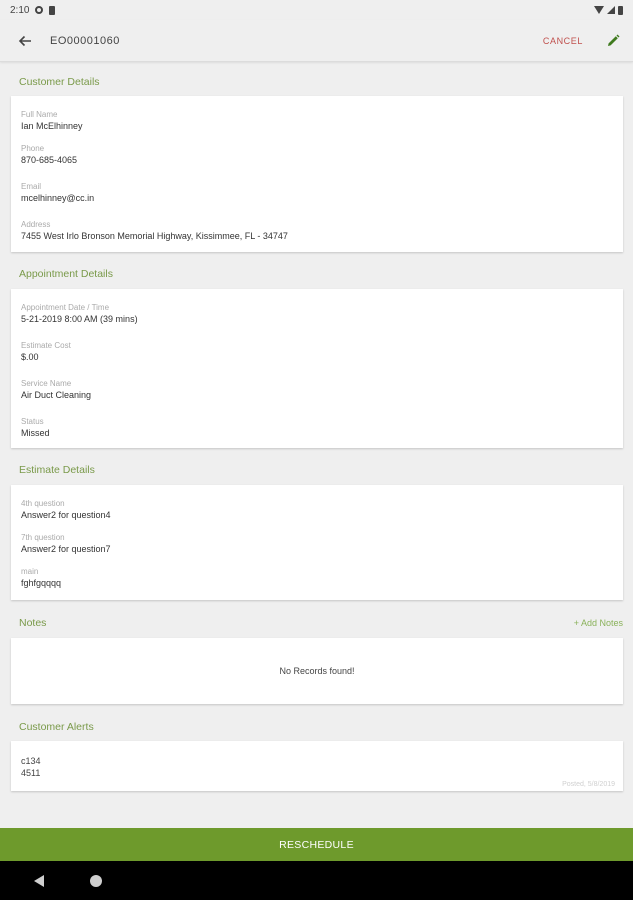  Describe the element at coordinates (30, 571) in the screenshot. I see `field-label: main` at that location.